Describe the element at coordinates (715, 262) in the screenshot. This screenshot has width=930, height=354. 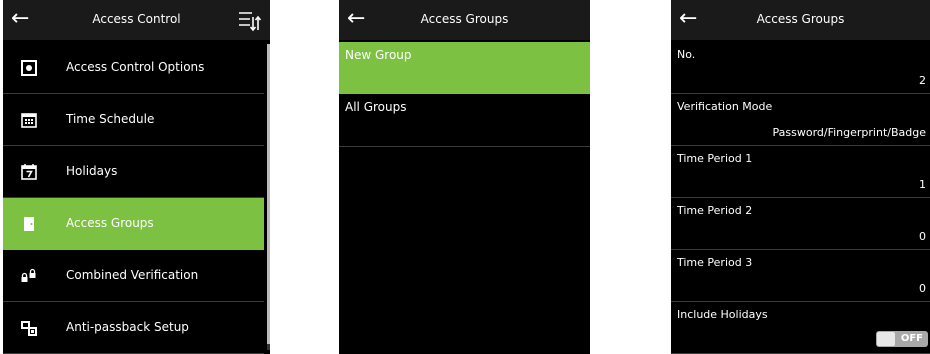
I see `field-label: Time Period 3` at that location.